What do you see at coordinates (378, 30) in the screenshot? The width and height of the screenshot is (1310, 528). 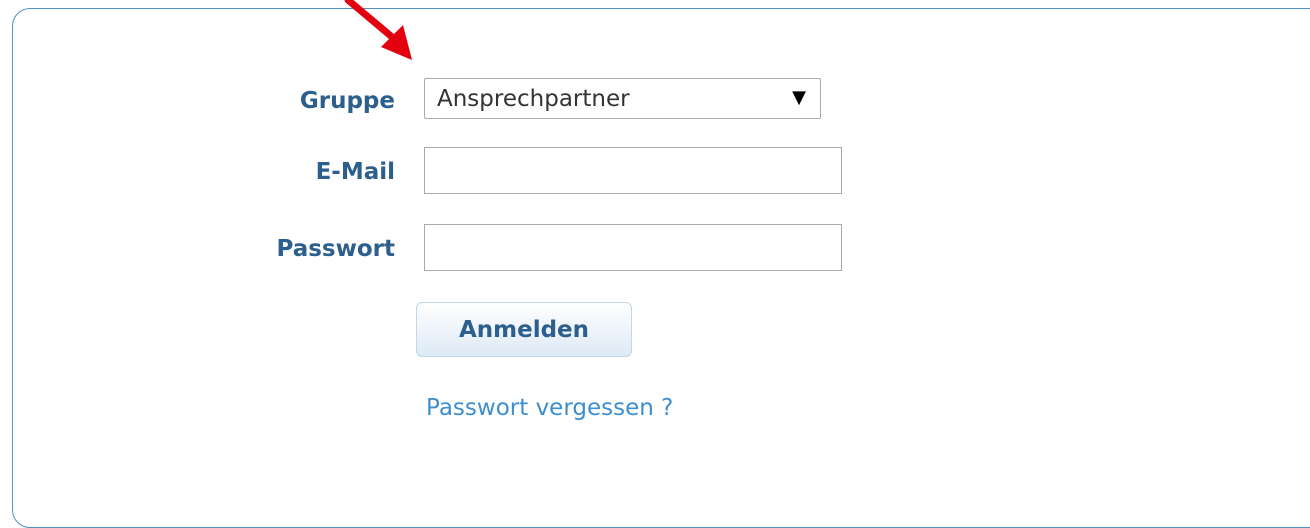 I see `red-arrow-icon` at bounding box center [378, 30].